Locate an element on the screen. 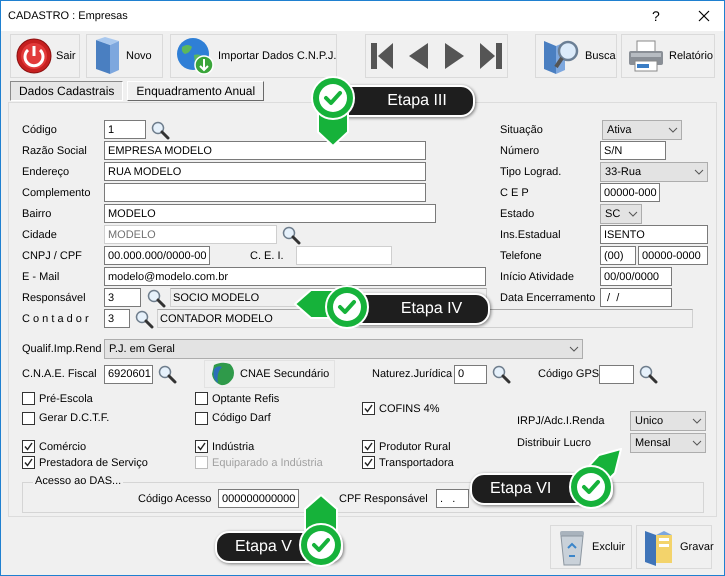  delete-button: Excluir is located at coordinates (591, 547).